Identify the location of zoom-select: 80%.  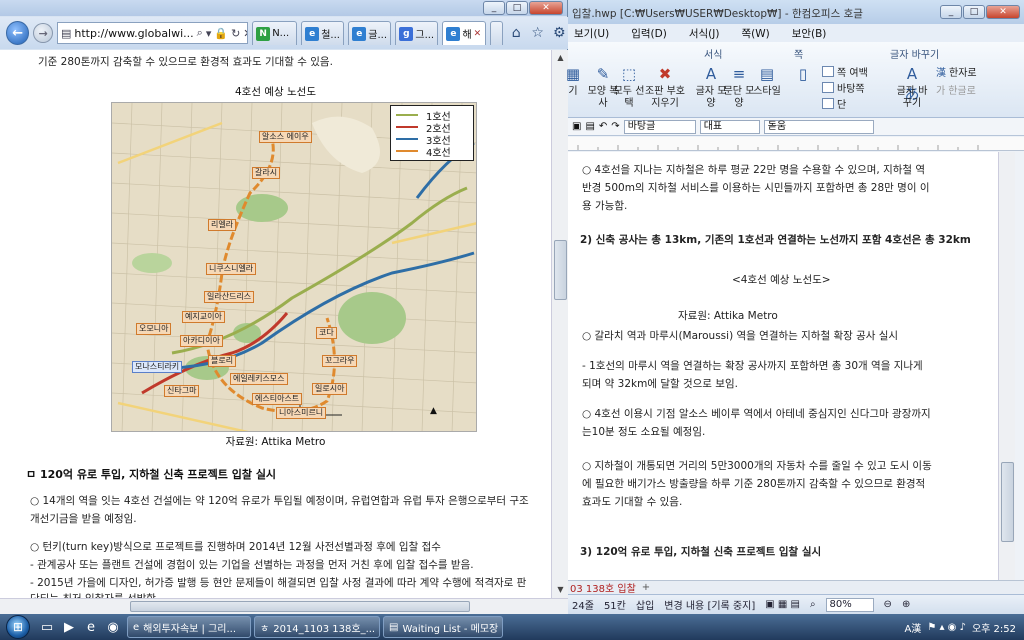
(849, 604).